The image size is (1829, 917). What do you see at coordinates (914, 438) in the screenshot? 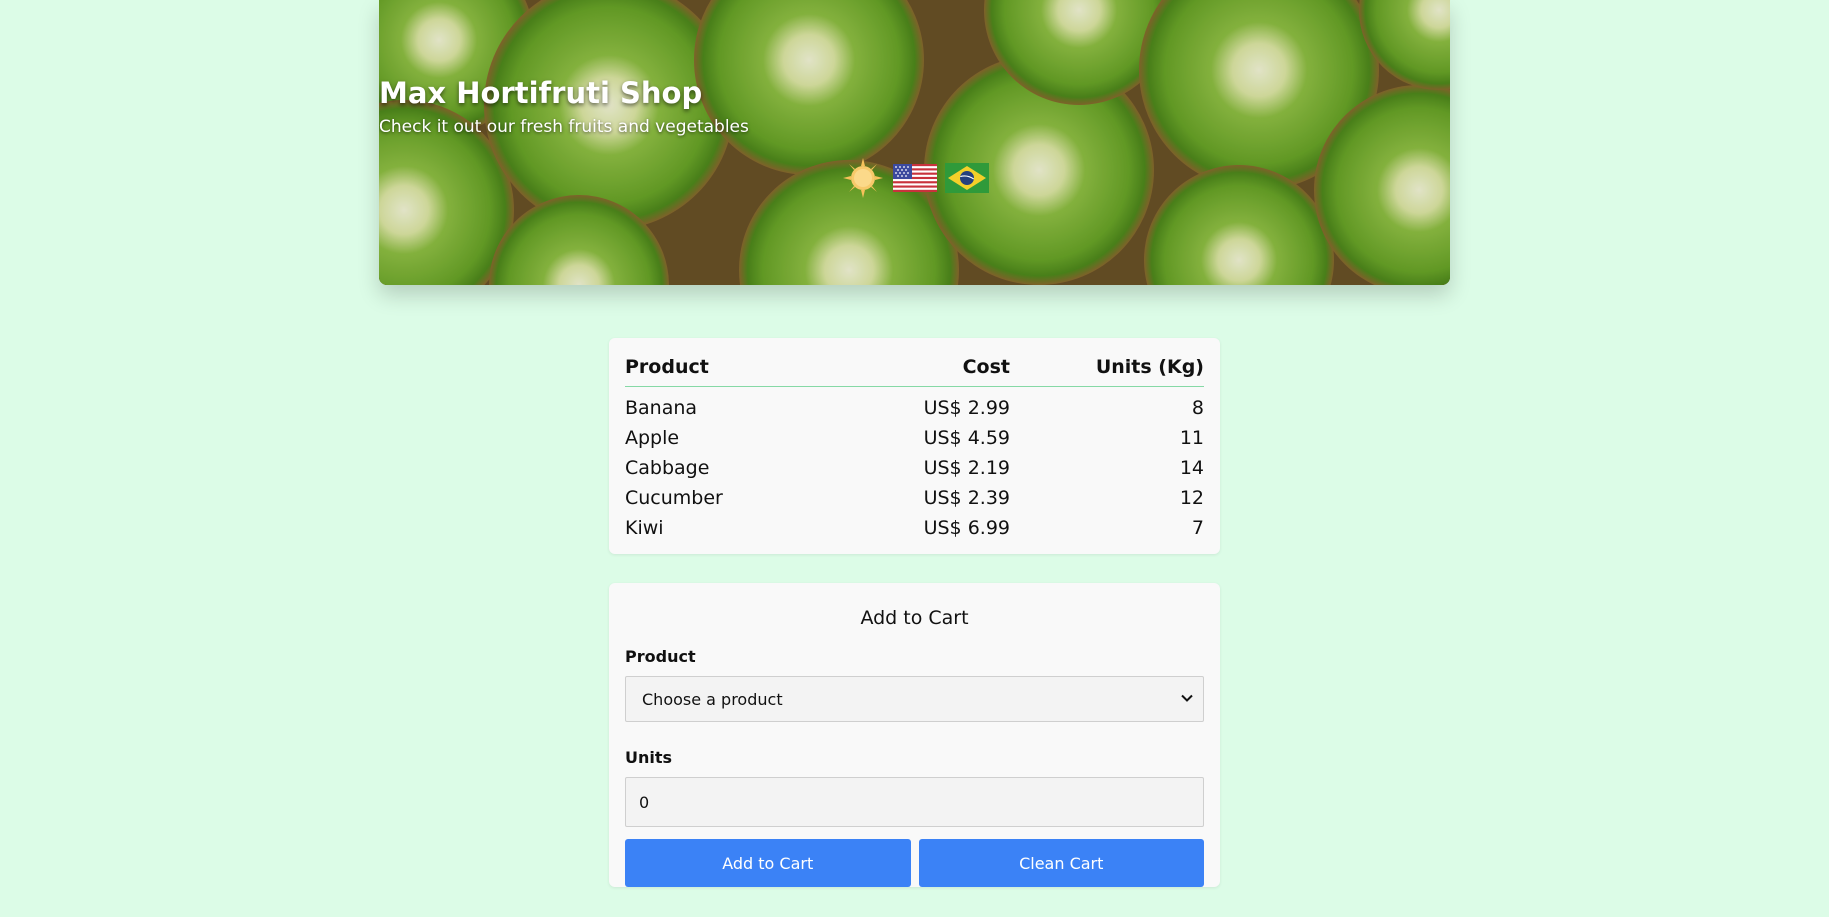
I see `table-row: Apple US$ 4.59 11` at bounding box center [914, 438].